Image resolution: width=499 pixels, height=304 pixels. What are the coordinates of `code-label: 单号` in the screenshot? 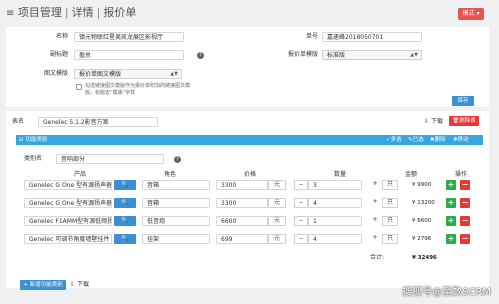 It's located at (311, 36).